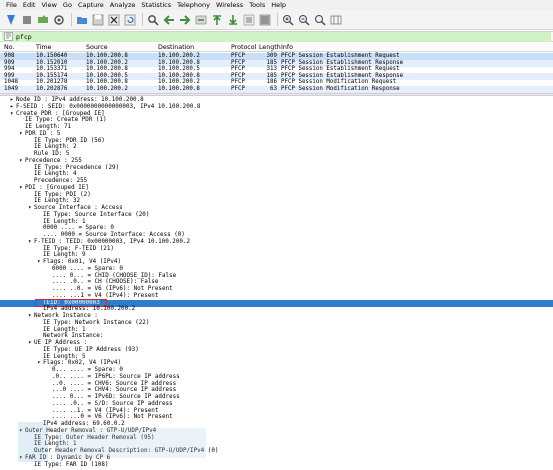 This screenshot has height=470, width=553. I want to click on tree-text: 0... .... = Spare: 0, so click(87, 370).